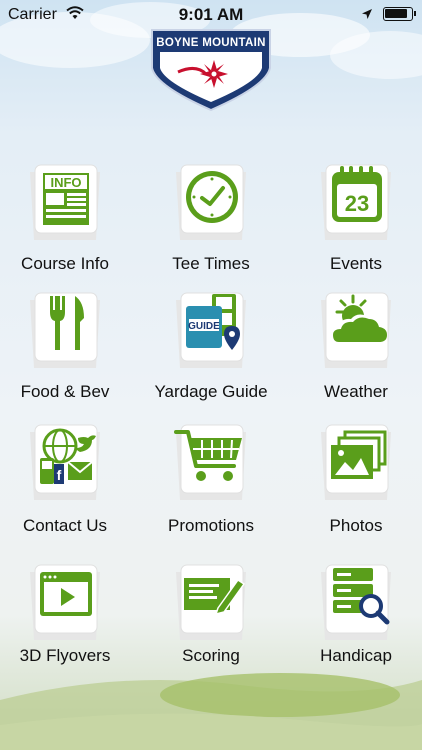  I want to click on menu-item-tee-times: Tee Times, so click(211, 222).